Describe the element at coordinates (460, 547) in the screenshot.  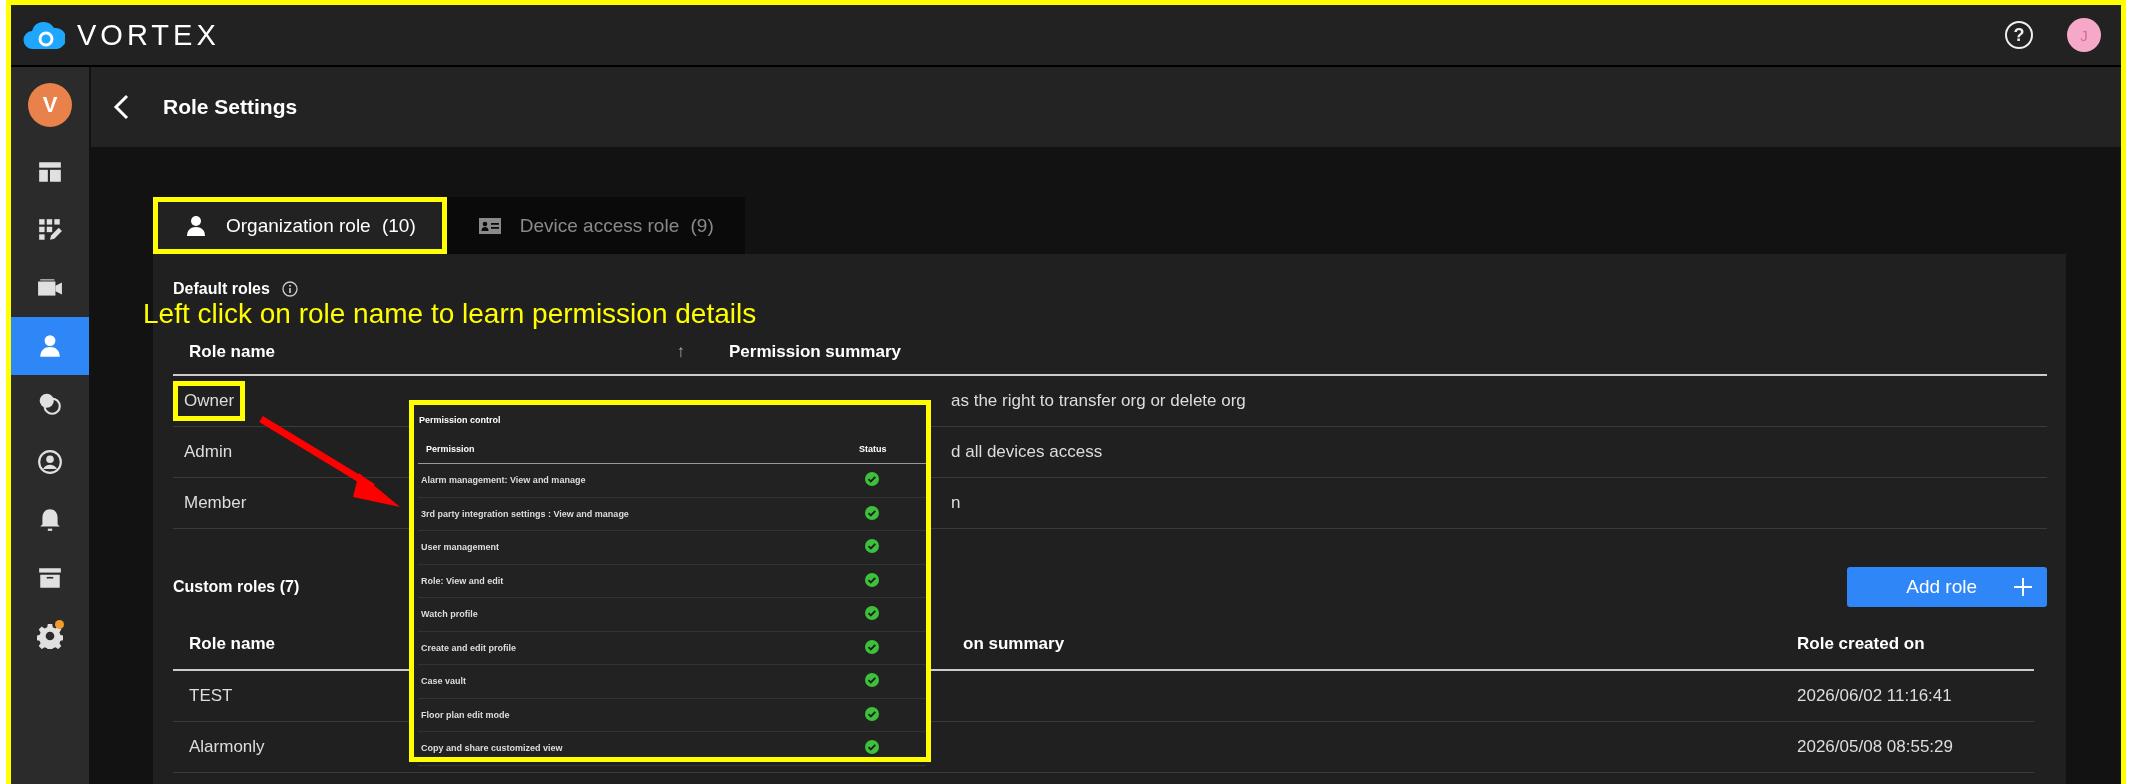
I see `permission-label: User management` at that location.